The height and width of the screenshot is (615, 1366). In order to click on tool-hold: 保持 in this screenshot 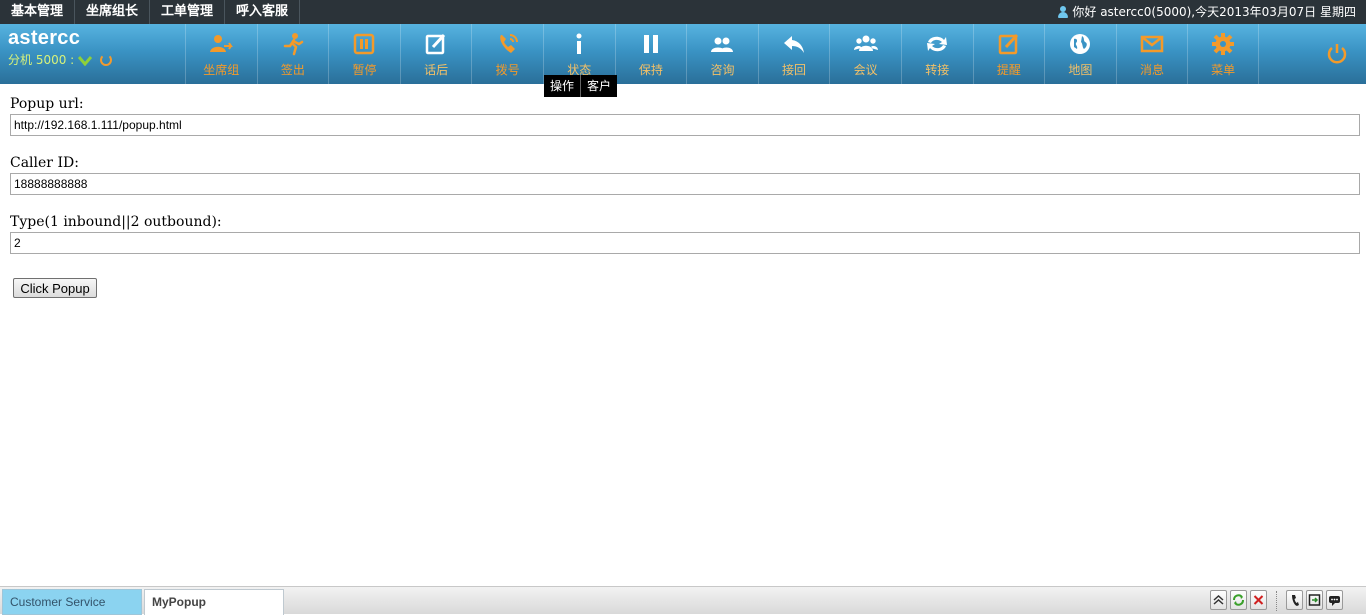, I will do `click(650, 54)`.